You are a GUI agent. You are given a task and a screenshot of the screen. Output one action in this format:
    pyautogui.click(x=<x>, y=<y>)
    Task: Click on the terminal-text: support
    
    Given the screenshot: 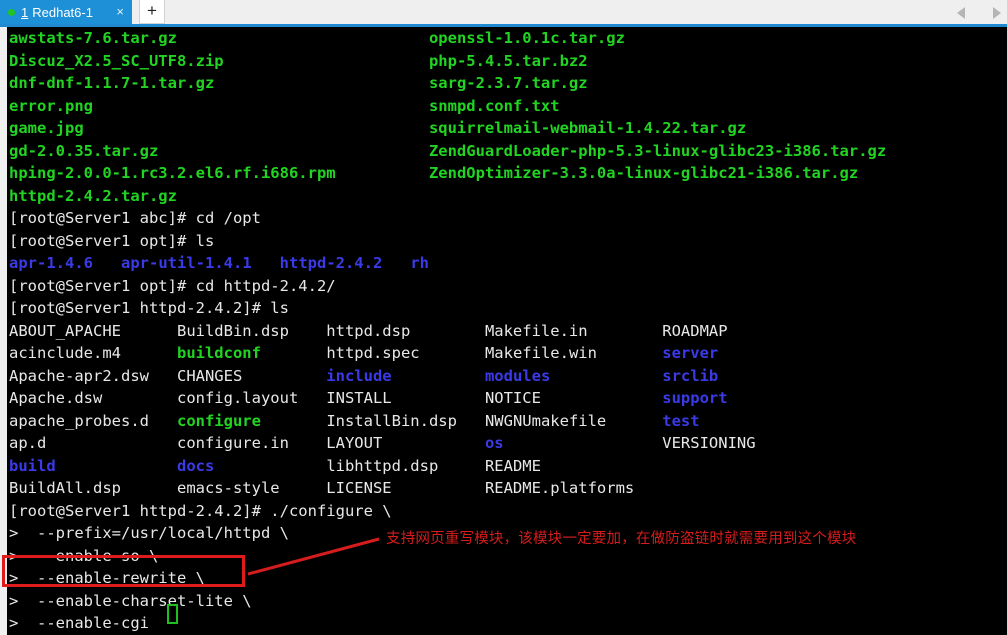 What is the action you would take?
    pyautogui.click(x=695, y=398)
    